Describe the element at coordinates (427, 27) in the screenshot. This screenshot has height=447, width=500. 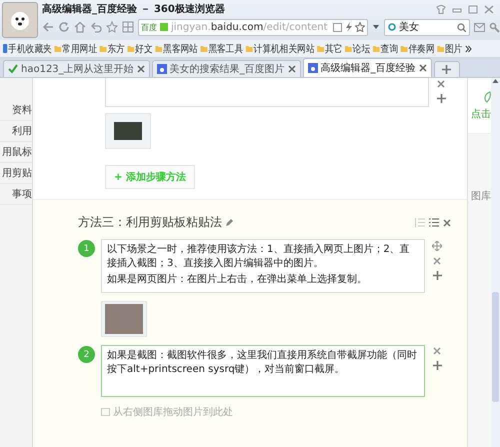
I see `search-field: 美女` at that location.